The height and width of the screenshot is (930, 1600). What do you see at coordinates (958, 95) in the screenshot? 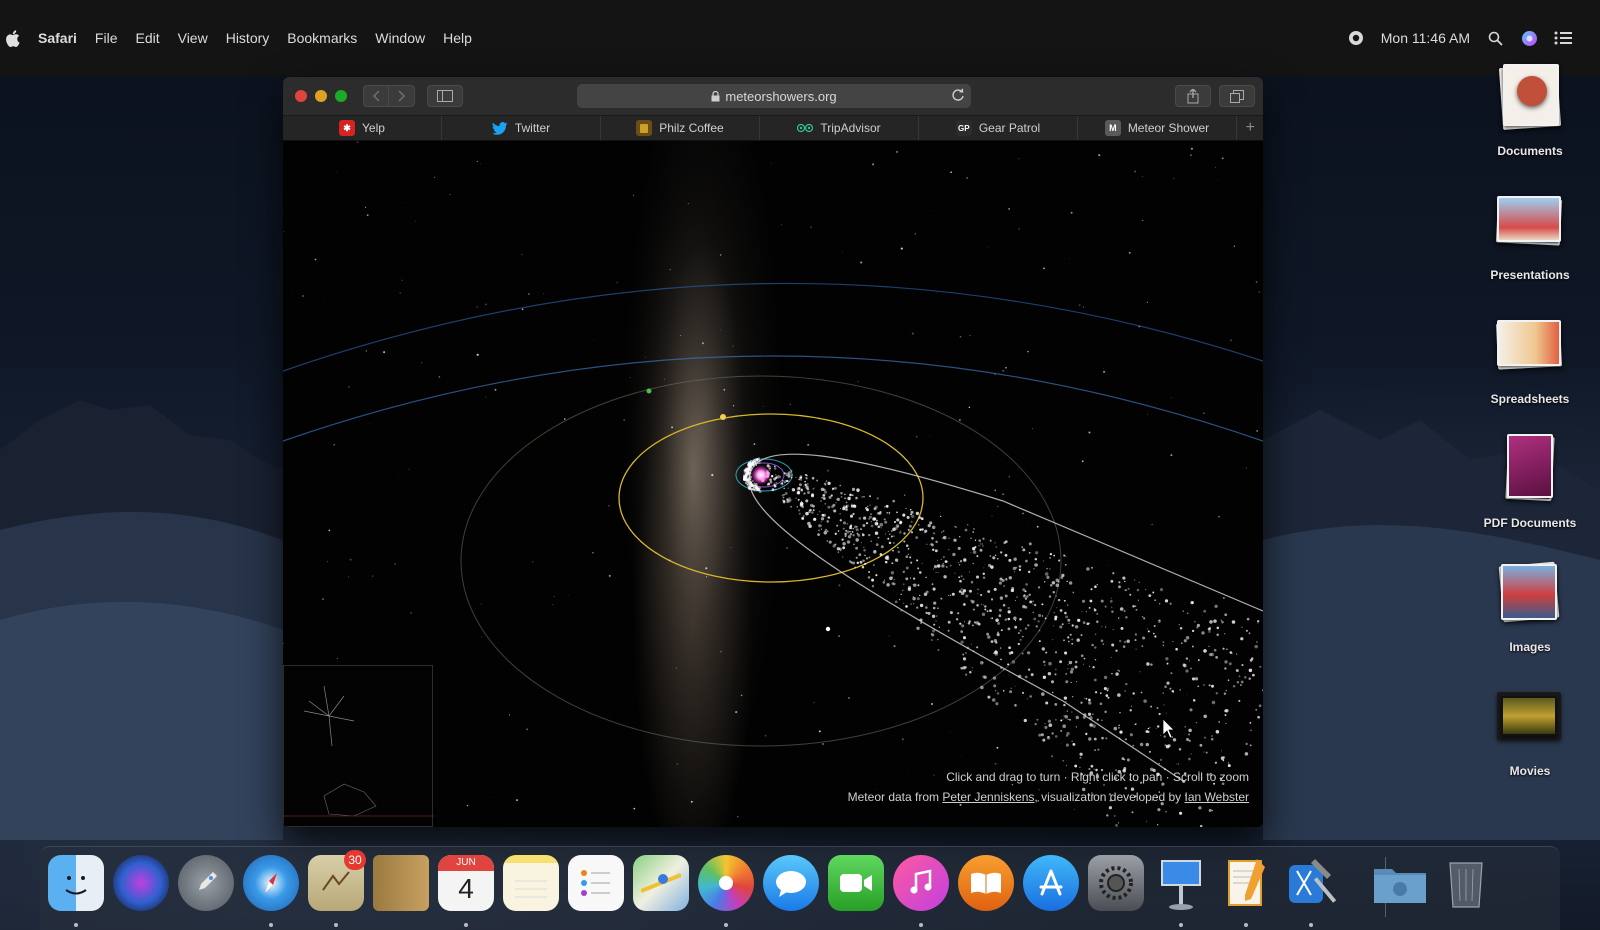
I see `reload-icon` at bounding box center [958, 95].